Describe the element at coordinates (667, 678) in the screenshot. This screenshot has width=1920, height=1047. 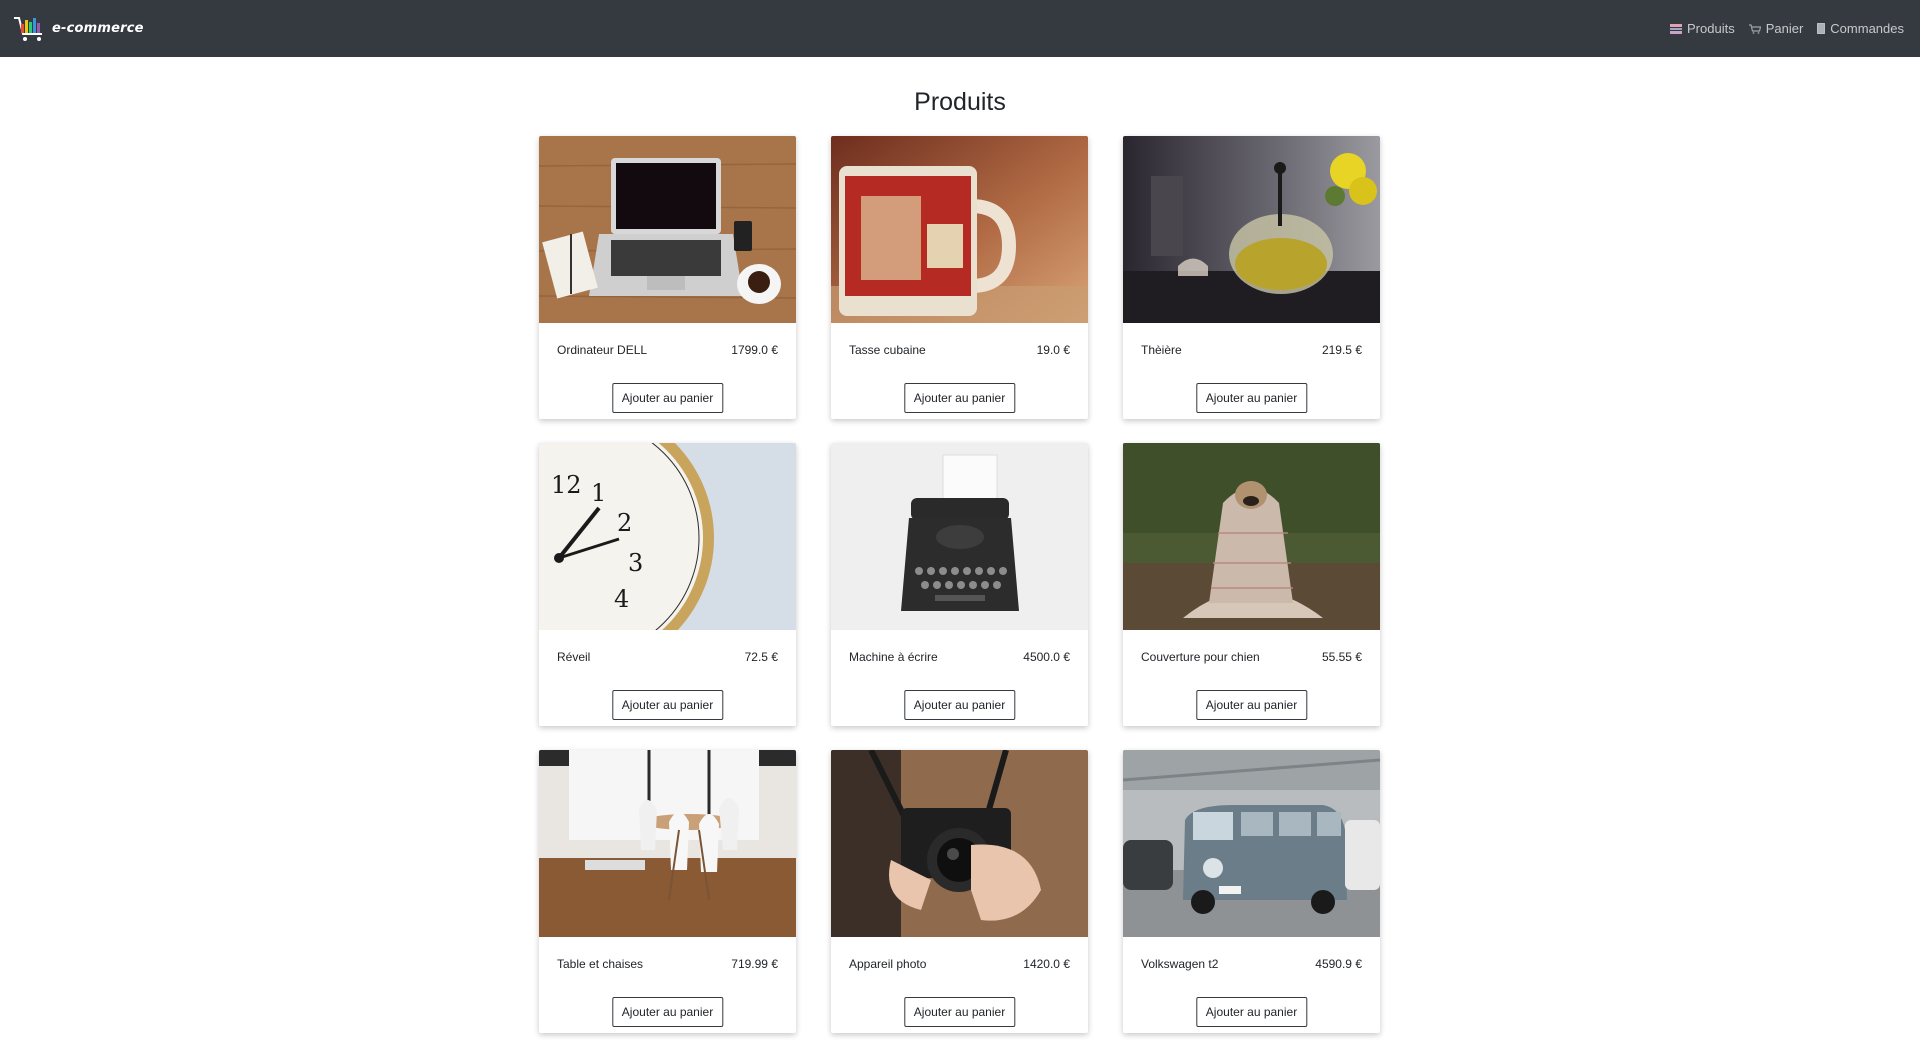
I see `product-card-body: Réveil 72.5 € Ajouter au panier` at that location.